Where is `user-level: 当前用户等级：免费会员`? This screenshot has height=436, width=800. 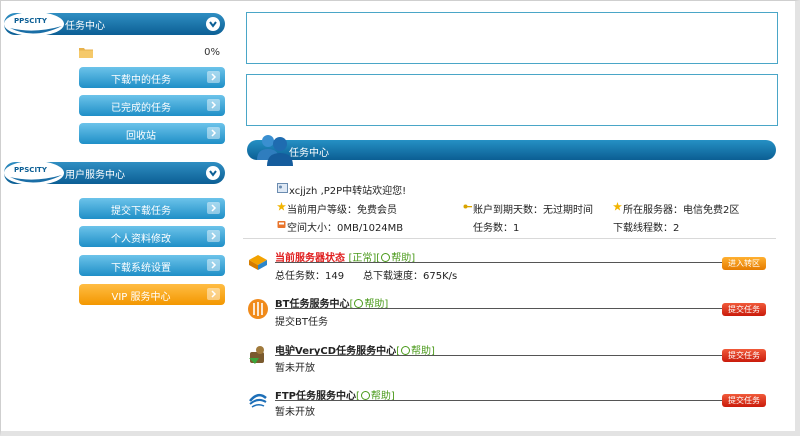 user-level: 当前用户等级：免费会员 is located at coordinates (342, 210).